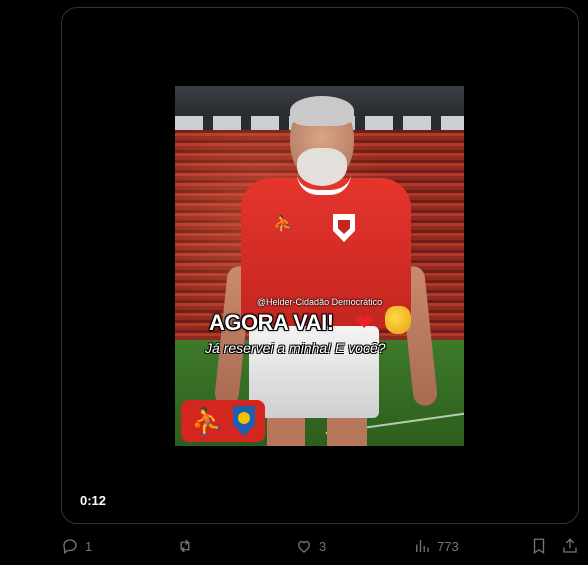  Describe the element at coordinates (271, 322) in the screenshot. I see `headline-text: AGORA VAI!` at that location.